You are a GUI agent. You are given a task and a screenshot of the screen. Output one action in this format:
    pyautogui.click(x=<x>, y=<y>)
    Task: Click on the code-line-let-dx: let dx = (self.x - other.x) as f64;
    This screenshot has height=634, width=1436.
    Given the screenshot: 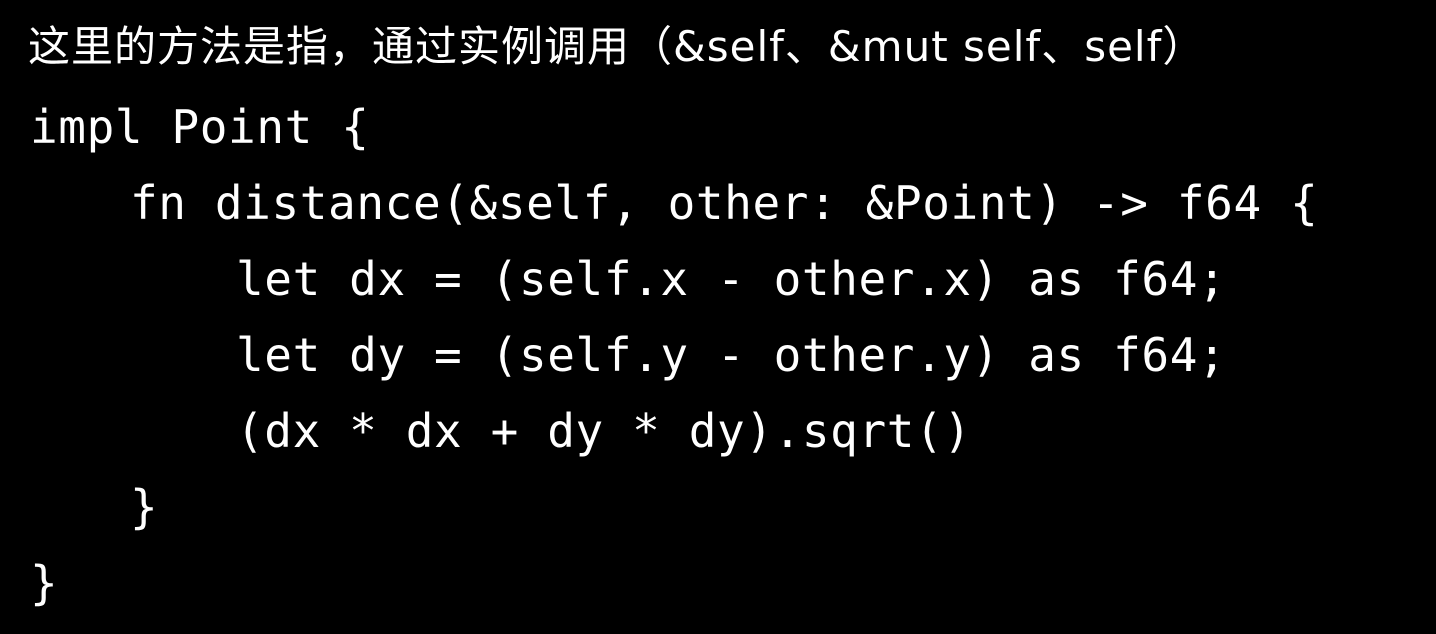 What is the action you would take?
    pyautogui.click(x=731, y=279)
    